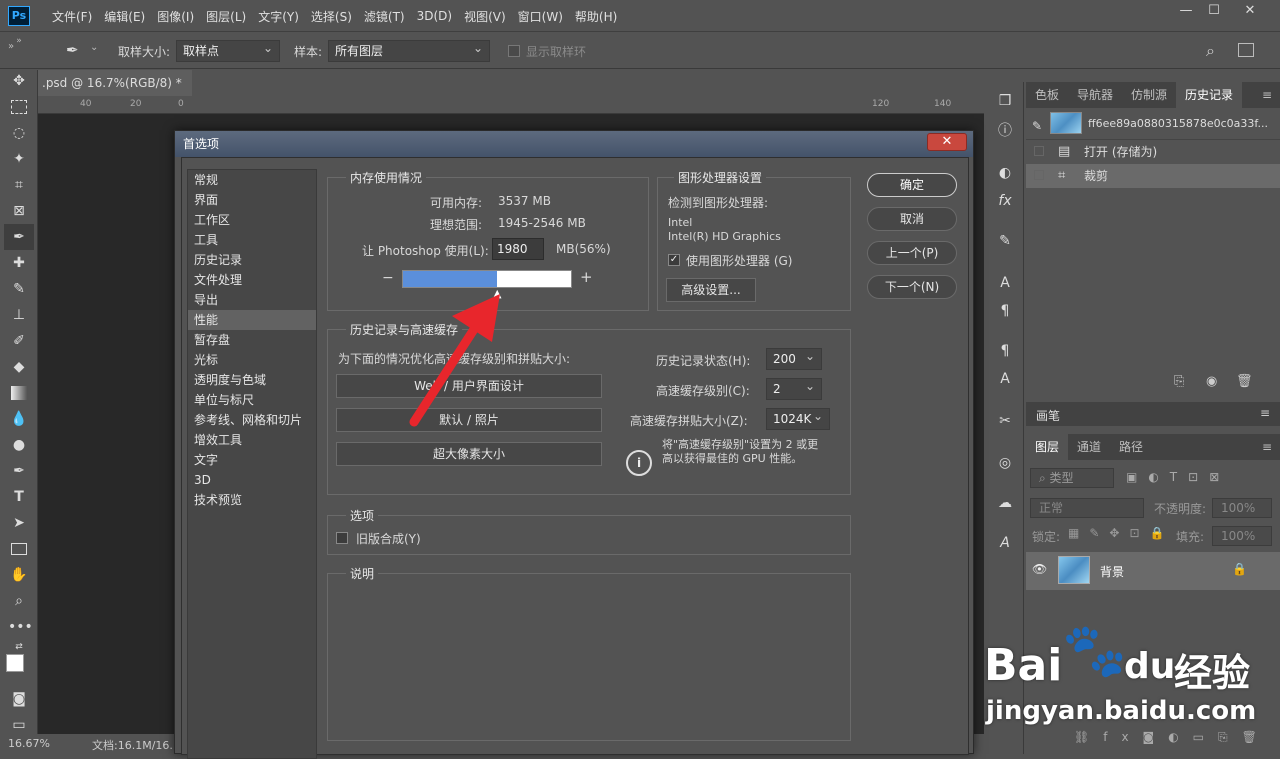 The width and height of the screenshot is (1280, 759). Describe the element at coordinates (1039, 569) in the screenshot. I see `visibility-eye-icon: 👁` at that location.